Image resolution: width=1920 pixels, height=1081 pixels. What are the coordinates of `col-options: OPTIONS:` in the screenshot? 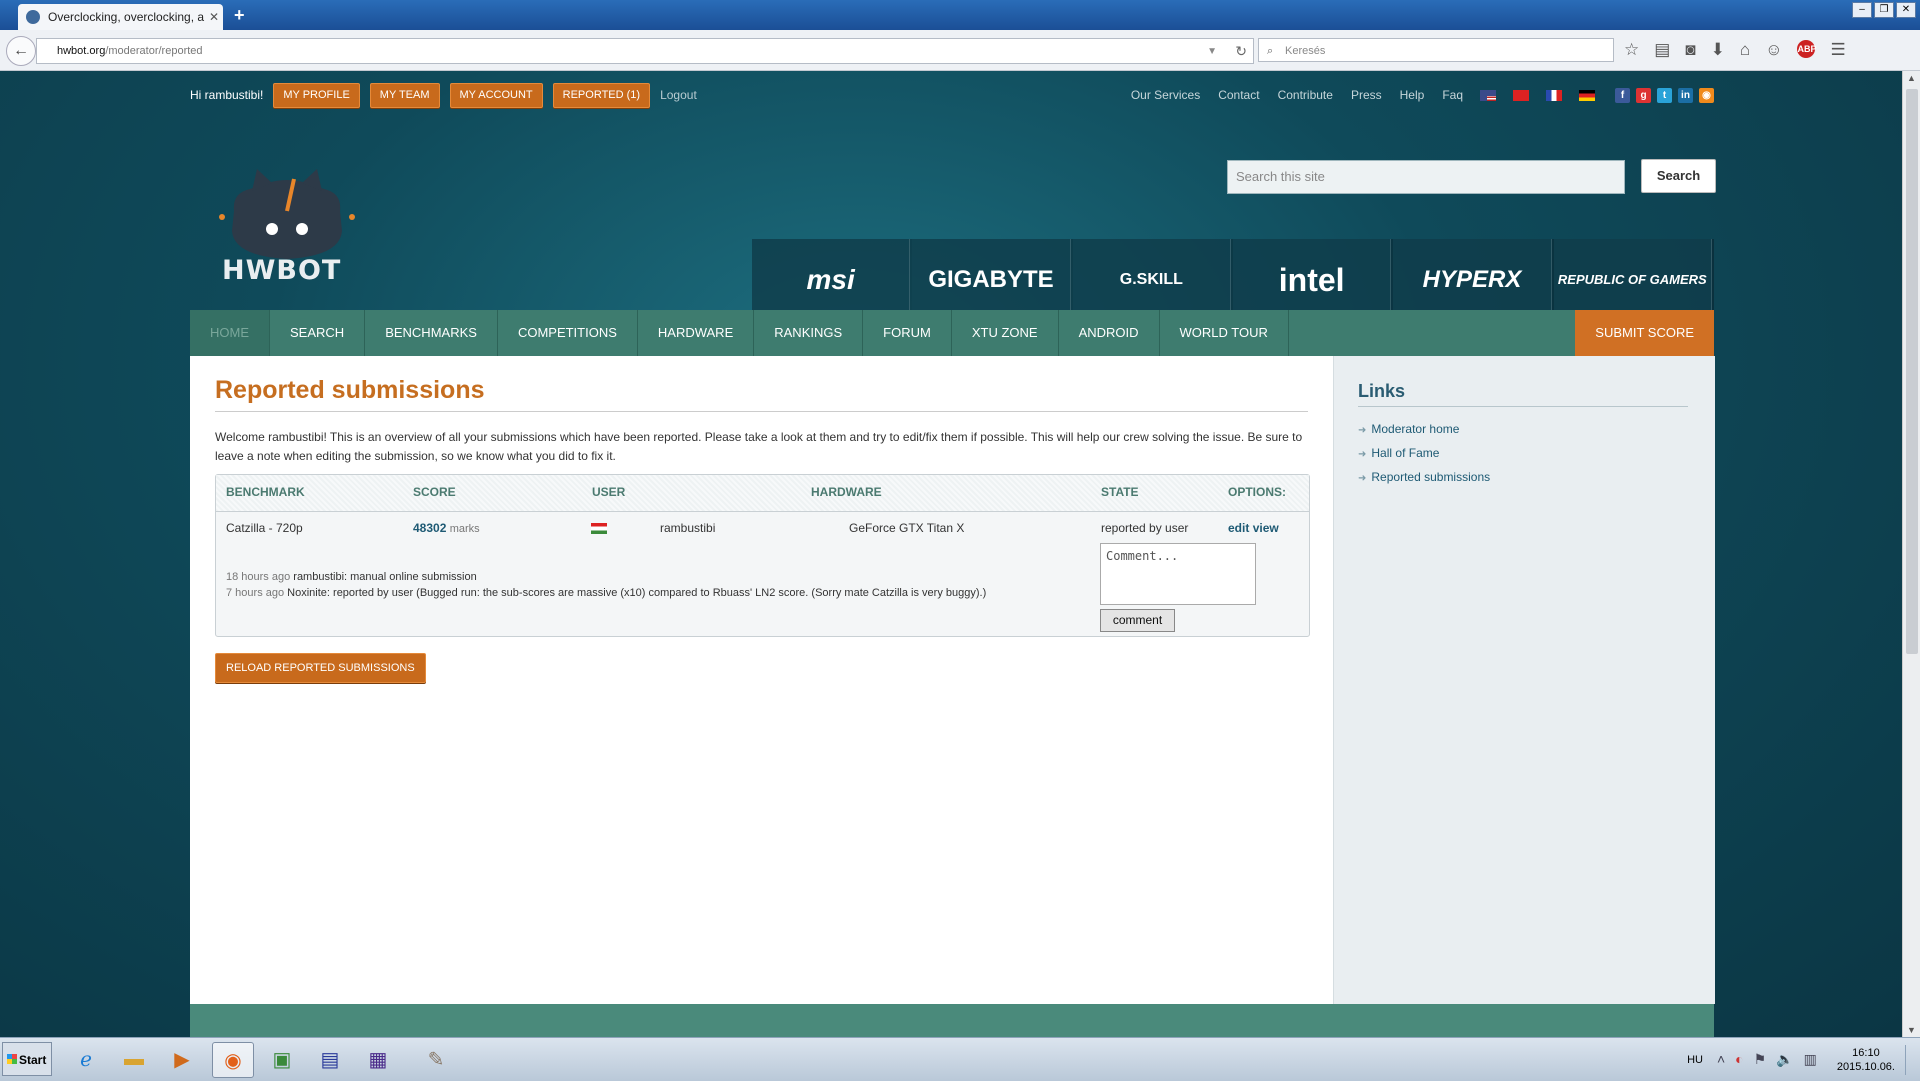 It's located at (1257, 492).